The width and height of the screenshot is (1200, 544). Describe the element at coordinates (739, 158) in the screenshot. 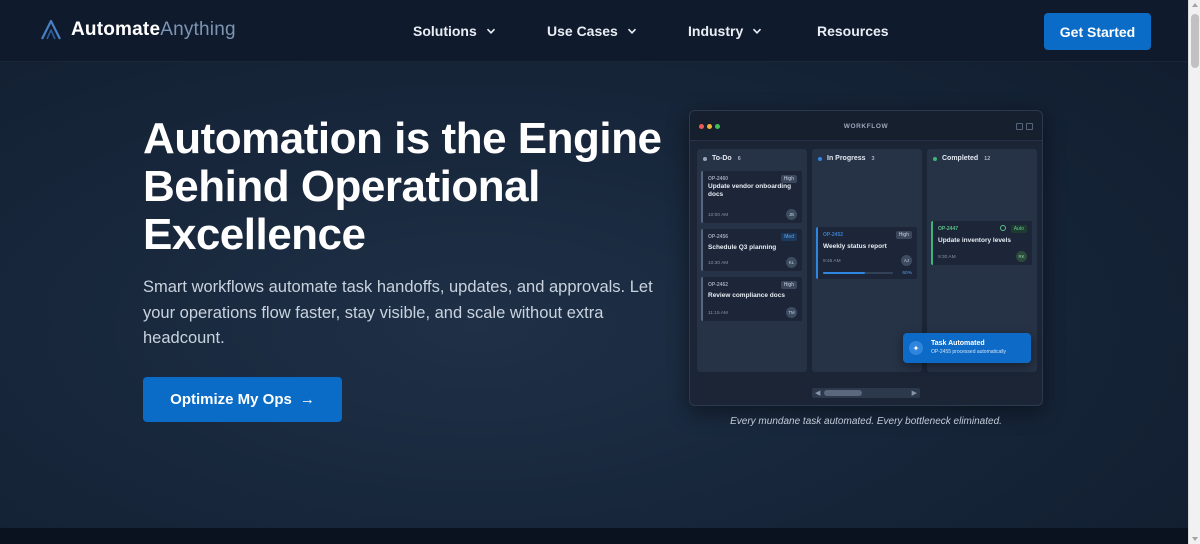

I see `column-count: 6` at that location.